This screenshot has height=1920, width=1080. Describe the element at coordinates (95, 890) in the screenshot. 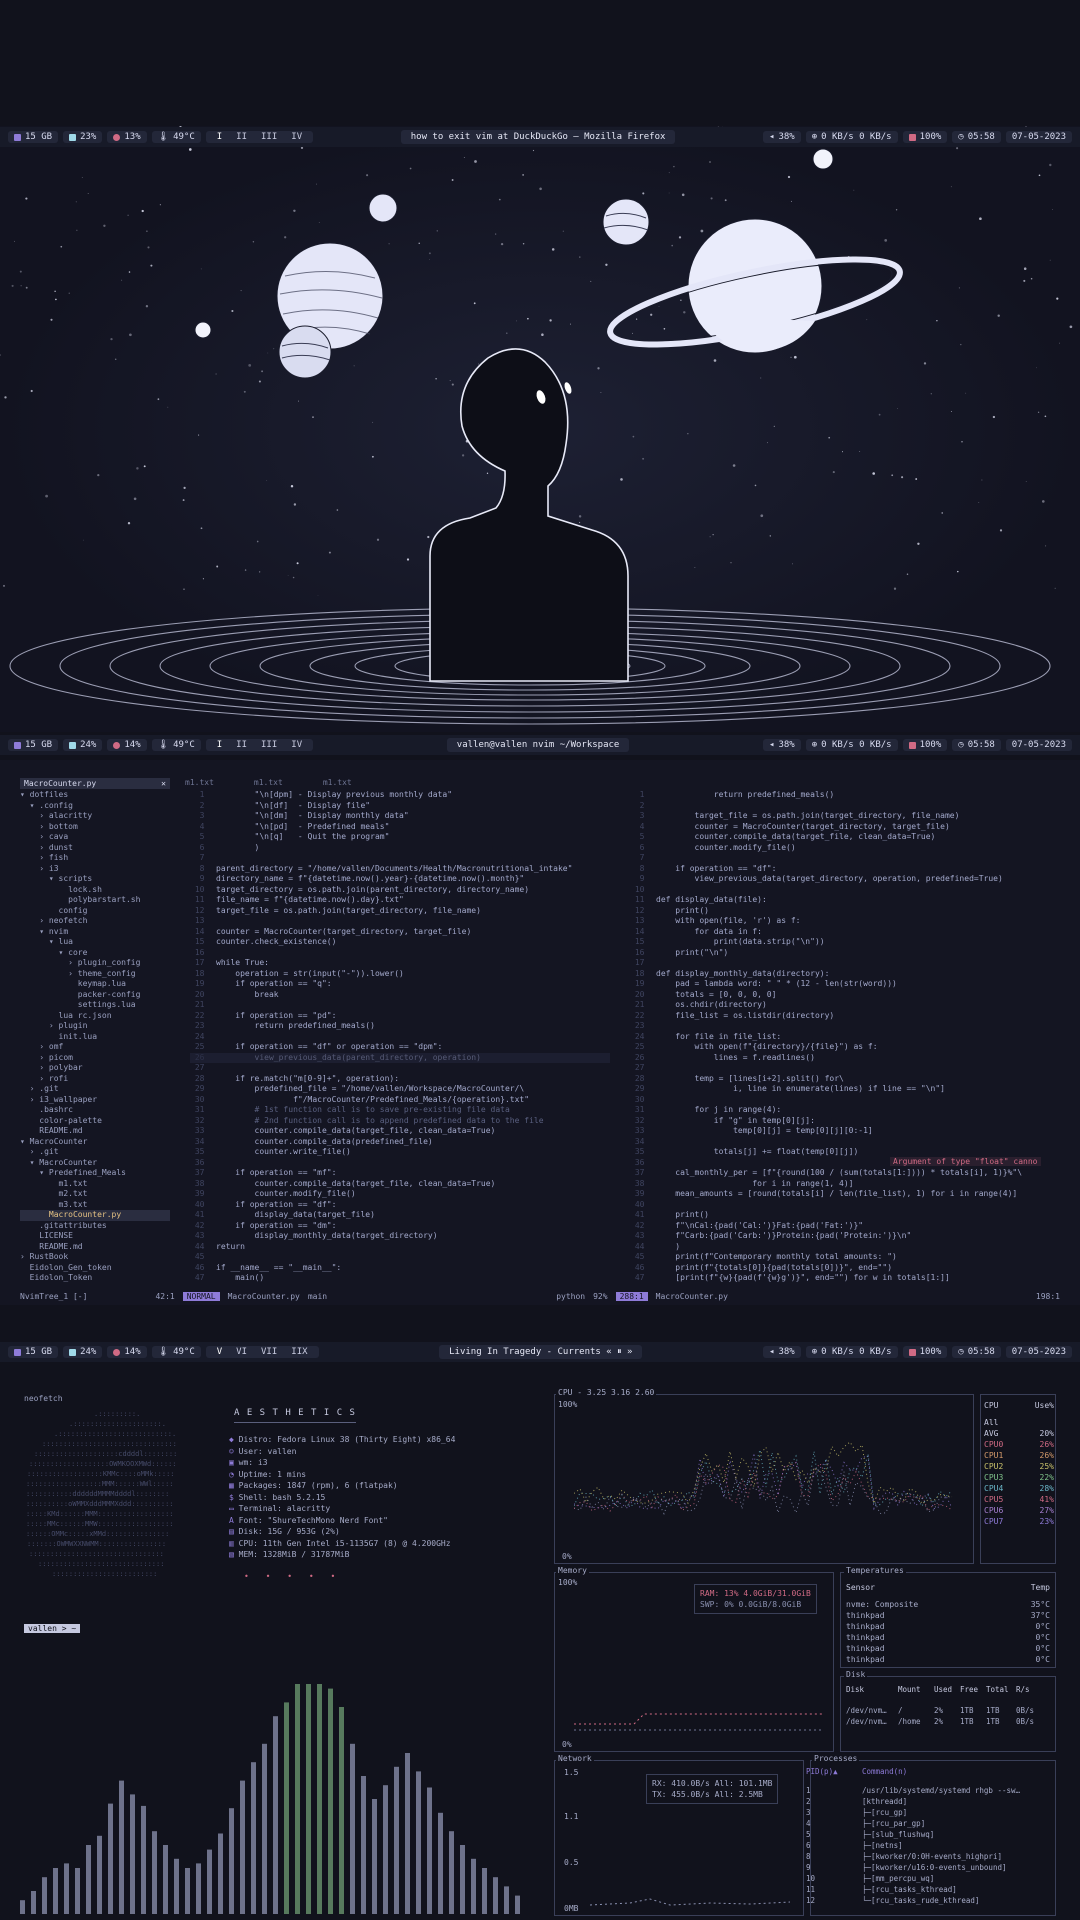

I see `tree-item: lock.sh` at that location.